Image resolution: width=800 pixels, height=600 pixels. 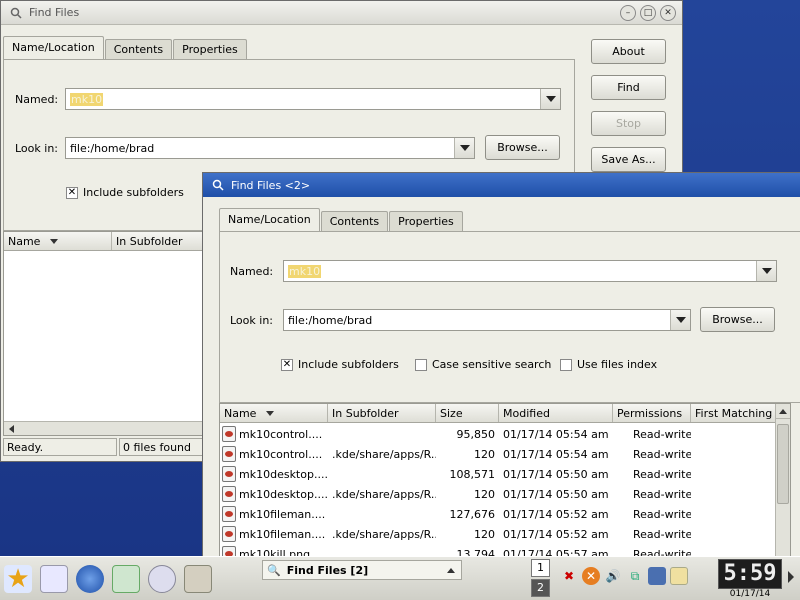 I want to click on scroll-thumb, so click(x=783, y=464).